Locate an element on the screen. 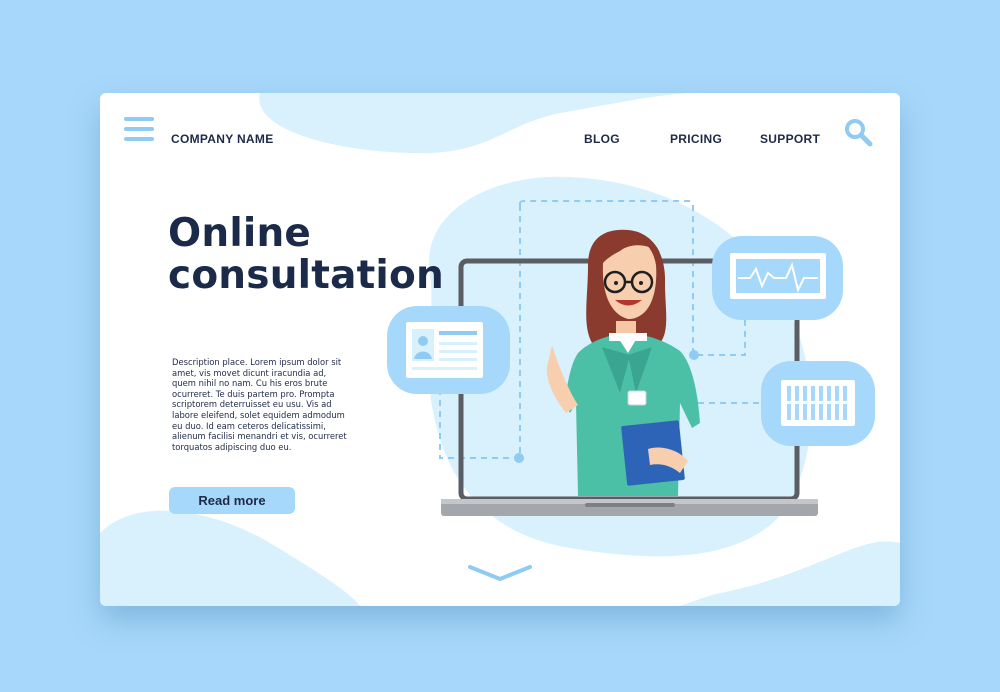 The width and height of the screenshot is (1000, 692). chevron-down-icon is located at coordinates (500, 573).